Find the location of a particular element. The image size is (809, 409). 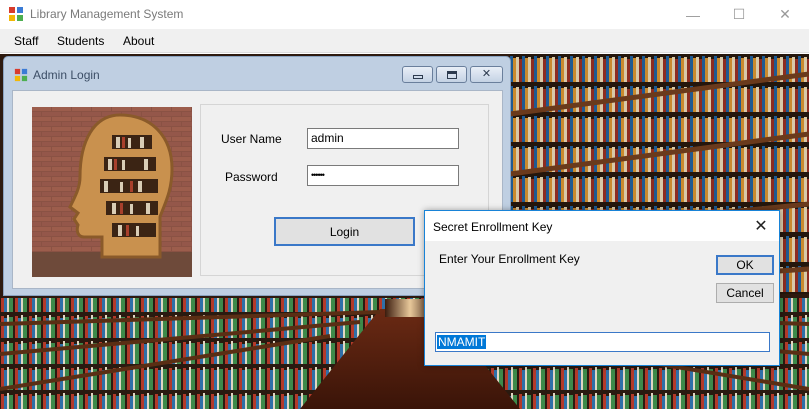

menu-students: Students is located at coordinates (80, 41).